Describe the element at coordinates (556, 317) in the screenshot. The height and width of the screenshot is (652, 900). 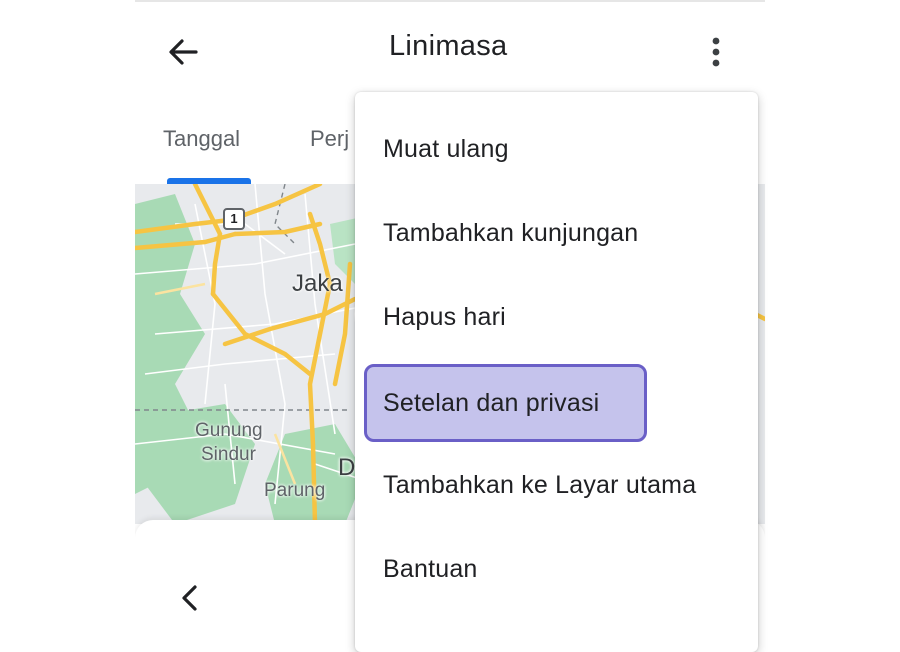
I see `menu-item-hapus-hari: Hapus hari` at that location.